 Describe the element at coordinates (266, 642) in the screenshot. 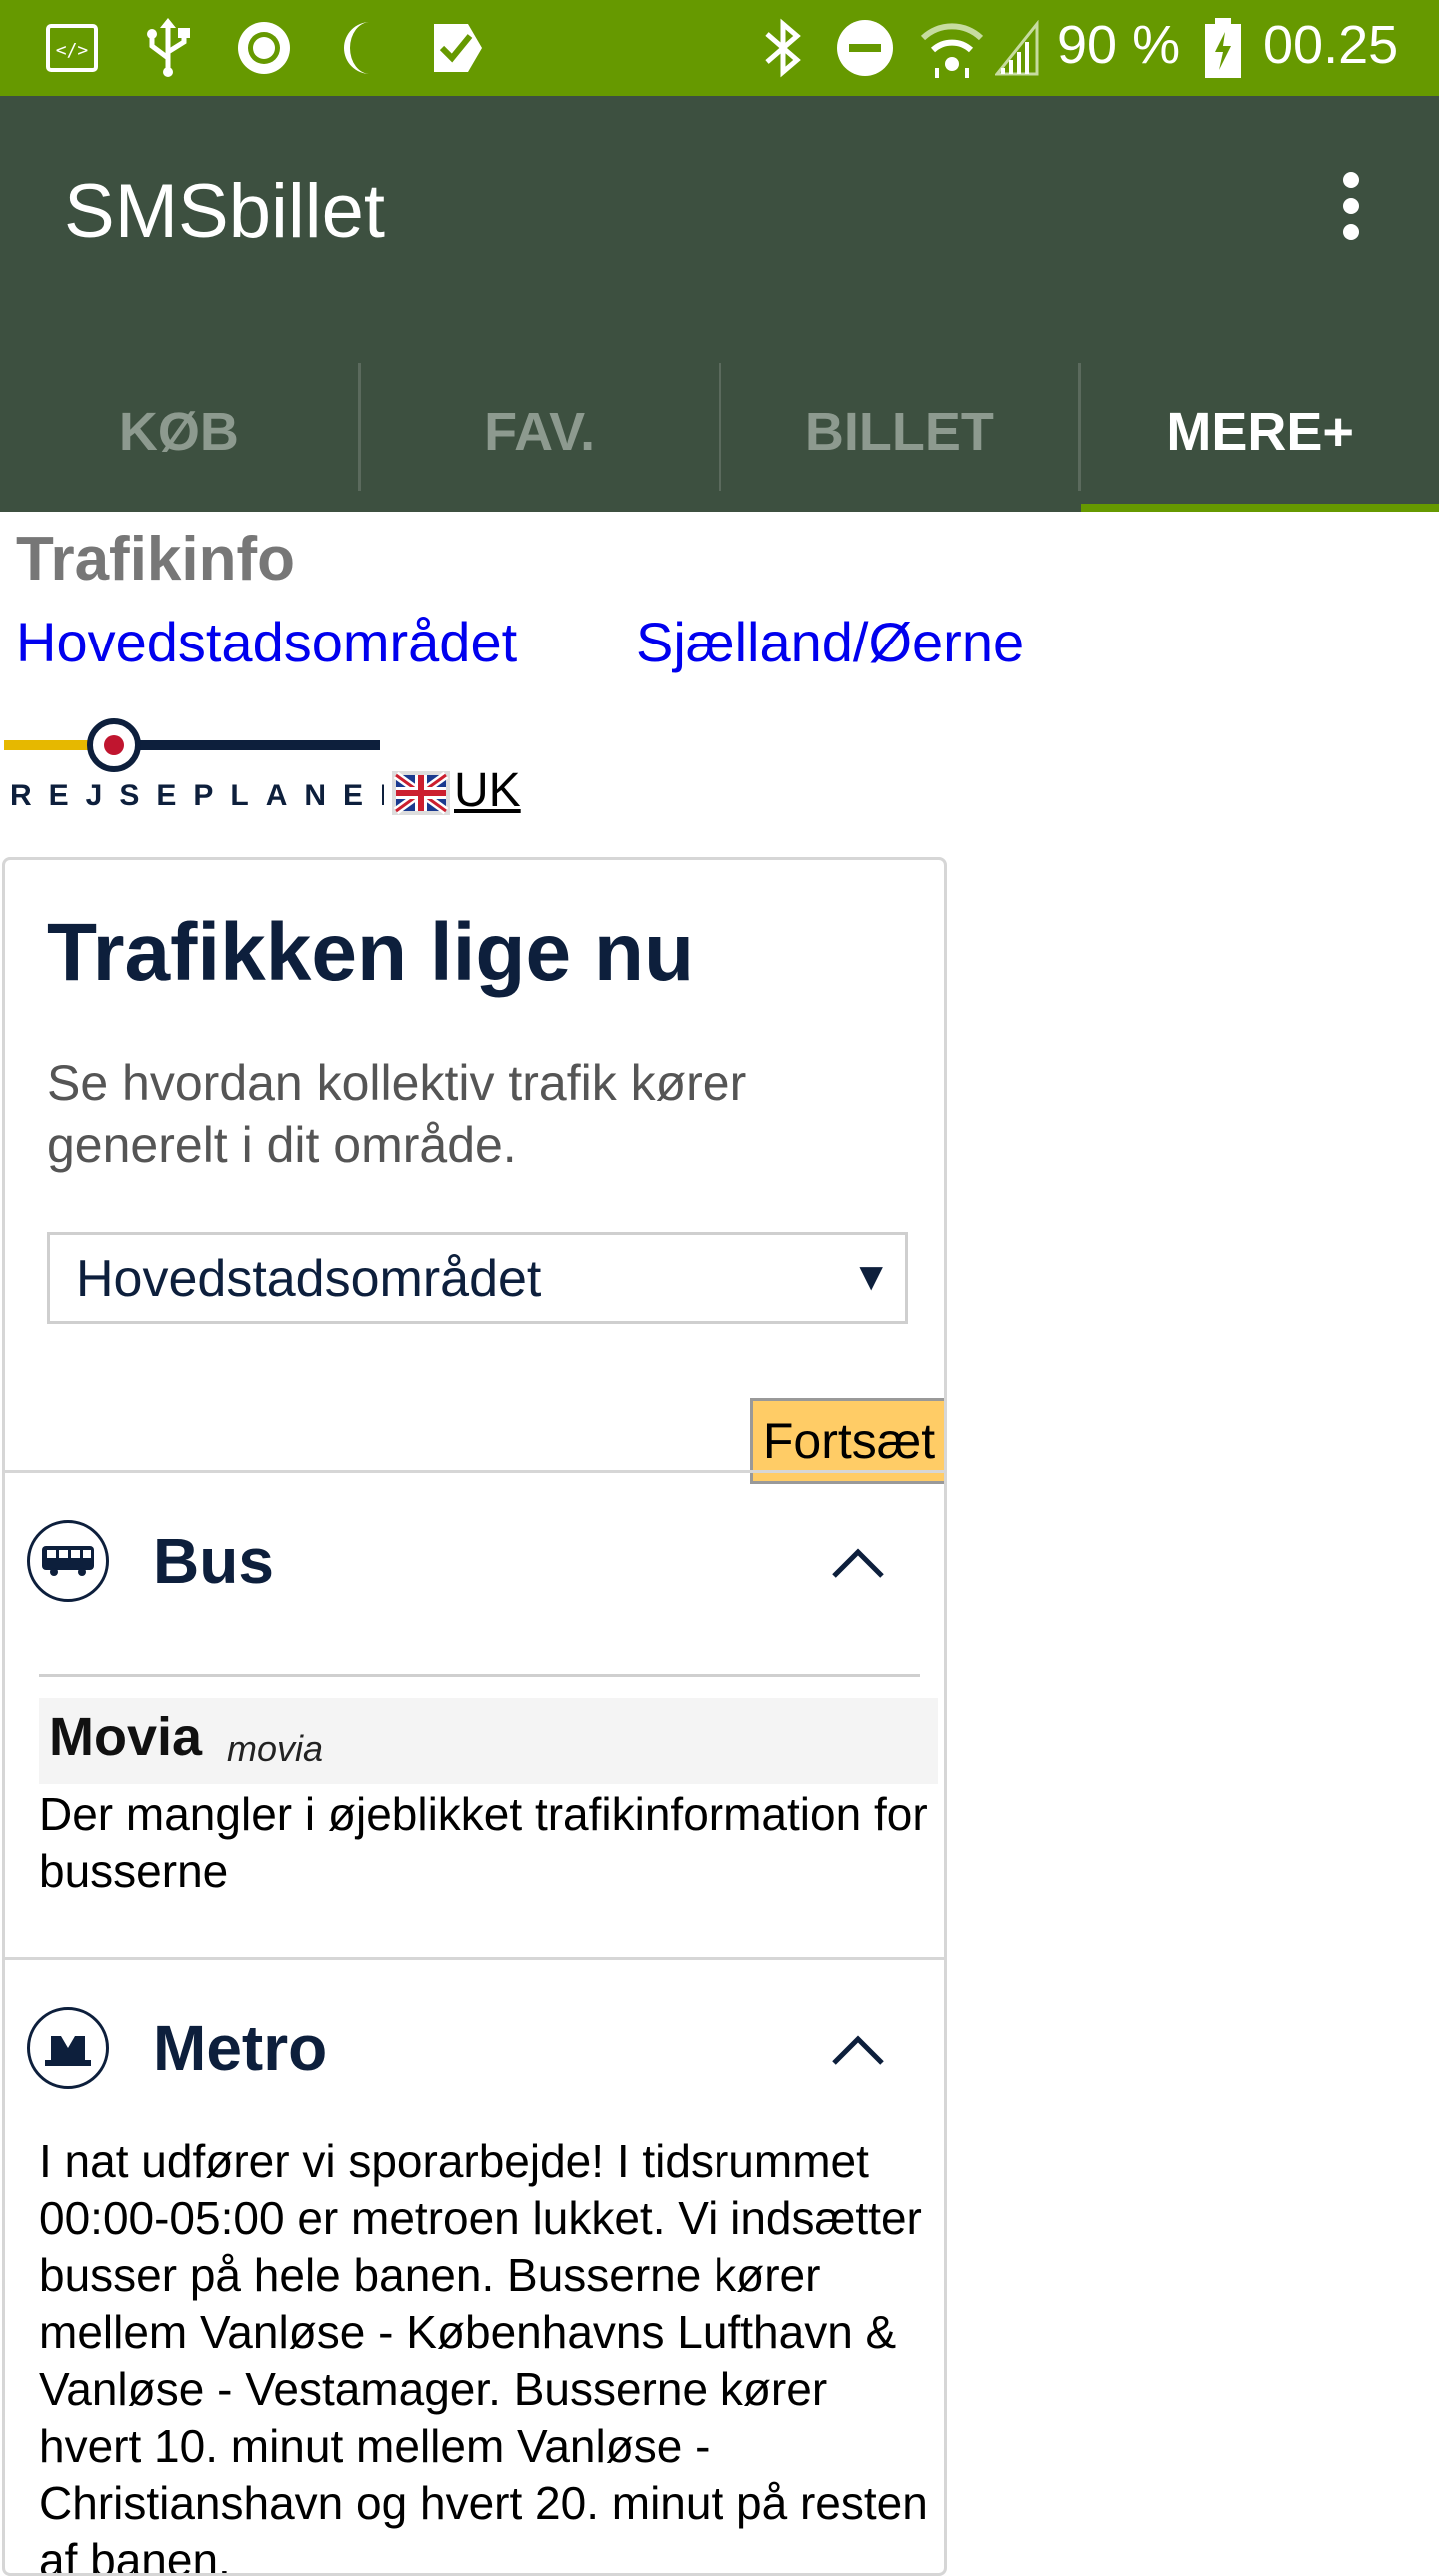

I see `region-link-capital: Hovedstadsområdet` at that location.